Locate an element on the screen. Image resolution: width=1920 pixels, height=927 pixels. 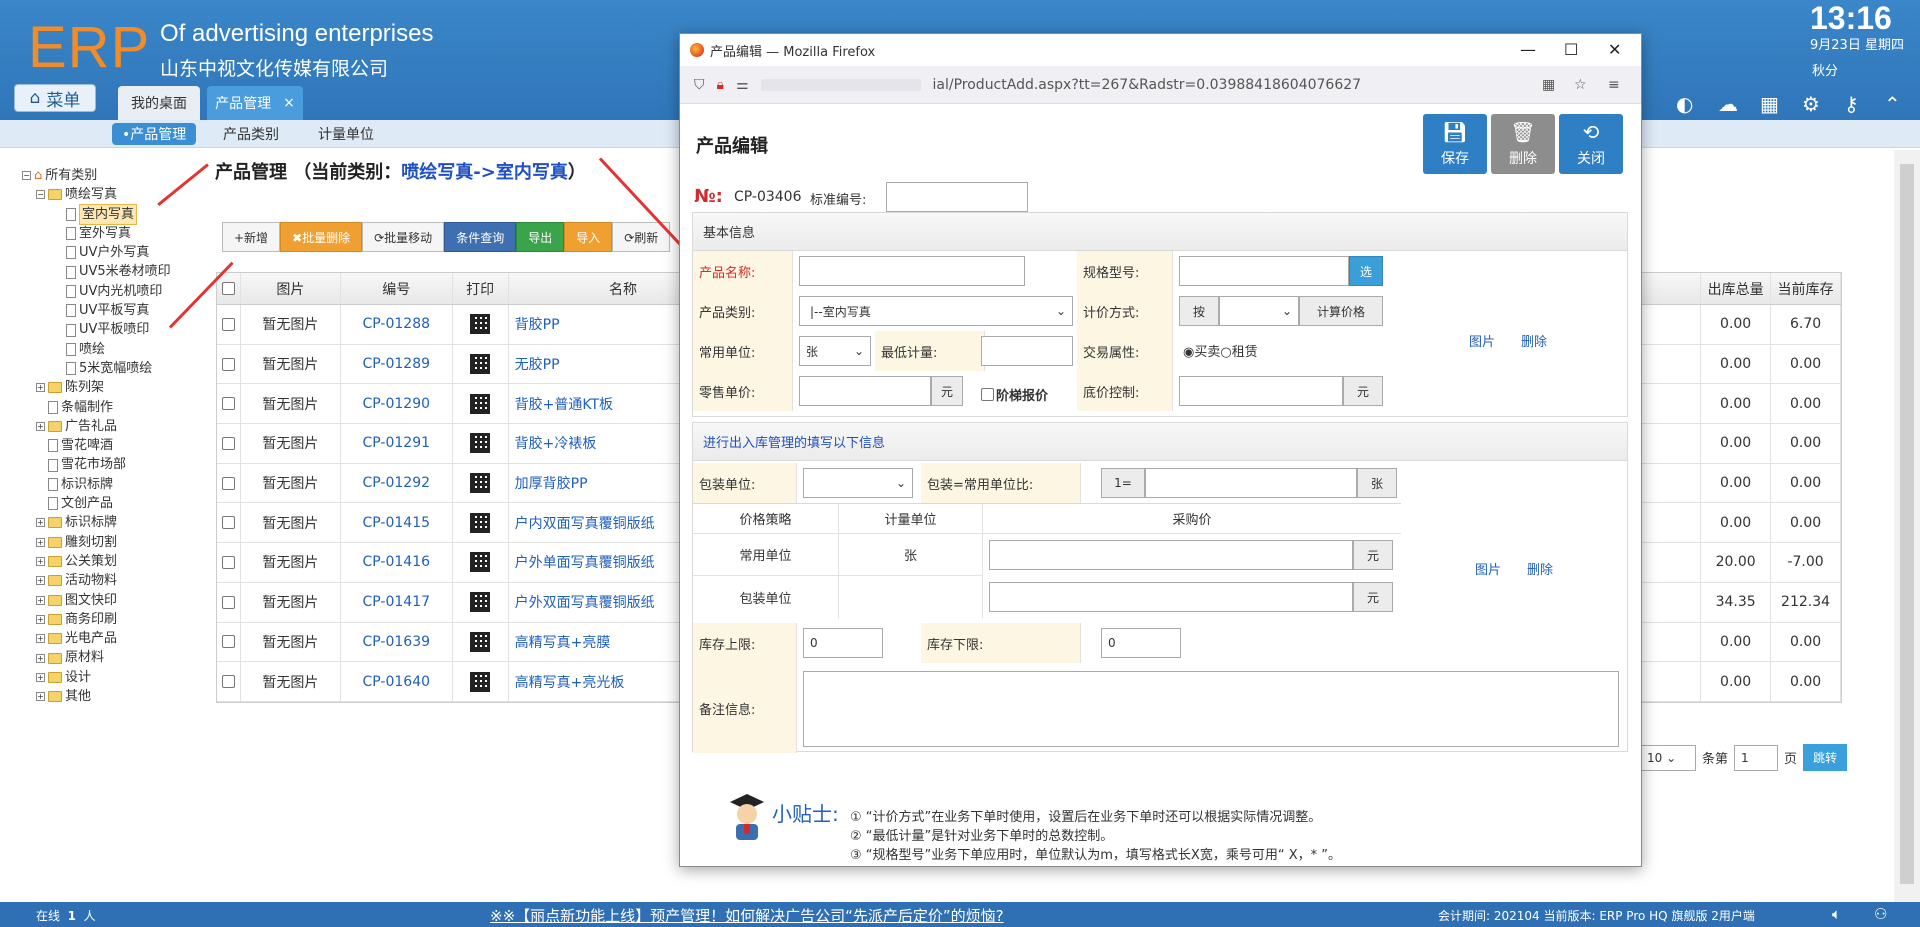
pack-ratio-input is located at coordinates (1251, 483).